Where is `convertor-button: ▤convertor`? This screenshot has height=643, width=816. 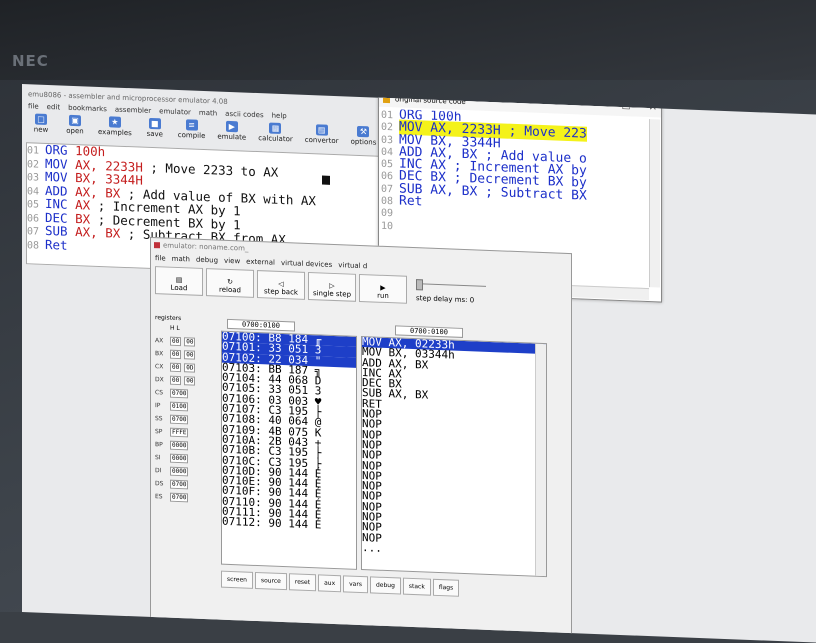
convertor-button: ▤convertor is located at coordinates (322, 137).